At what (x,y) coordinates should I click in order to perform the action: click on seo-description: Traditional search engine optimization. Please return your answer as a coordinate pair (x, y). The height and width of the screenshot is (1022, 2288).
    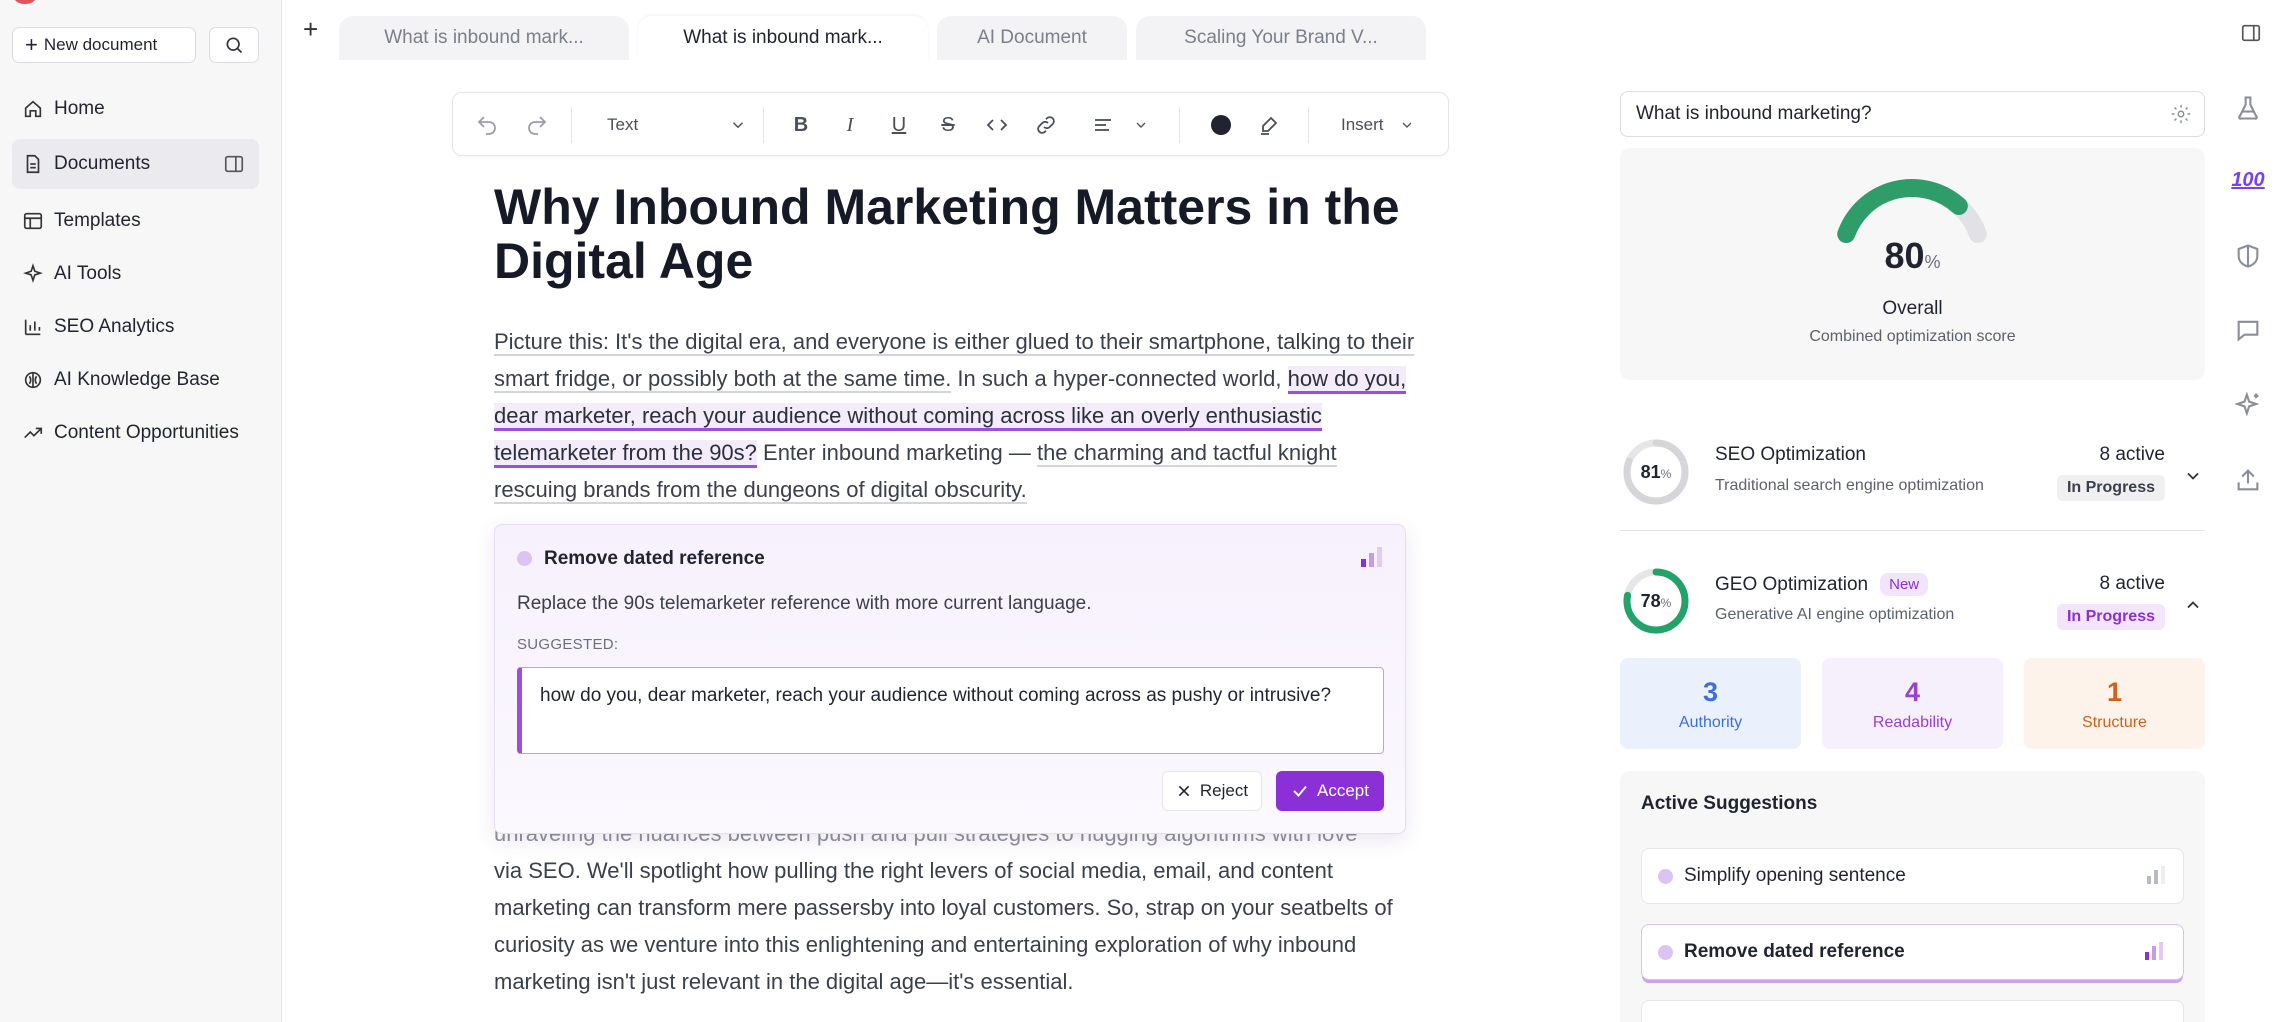
    Looking at the image, I should click on (1849, 485).